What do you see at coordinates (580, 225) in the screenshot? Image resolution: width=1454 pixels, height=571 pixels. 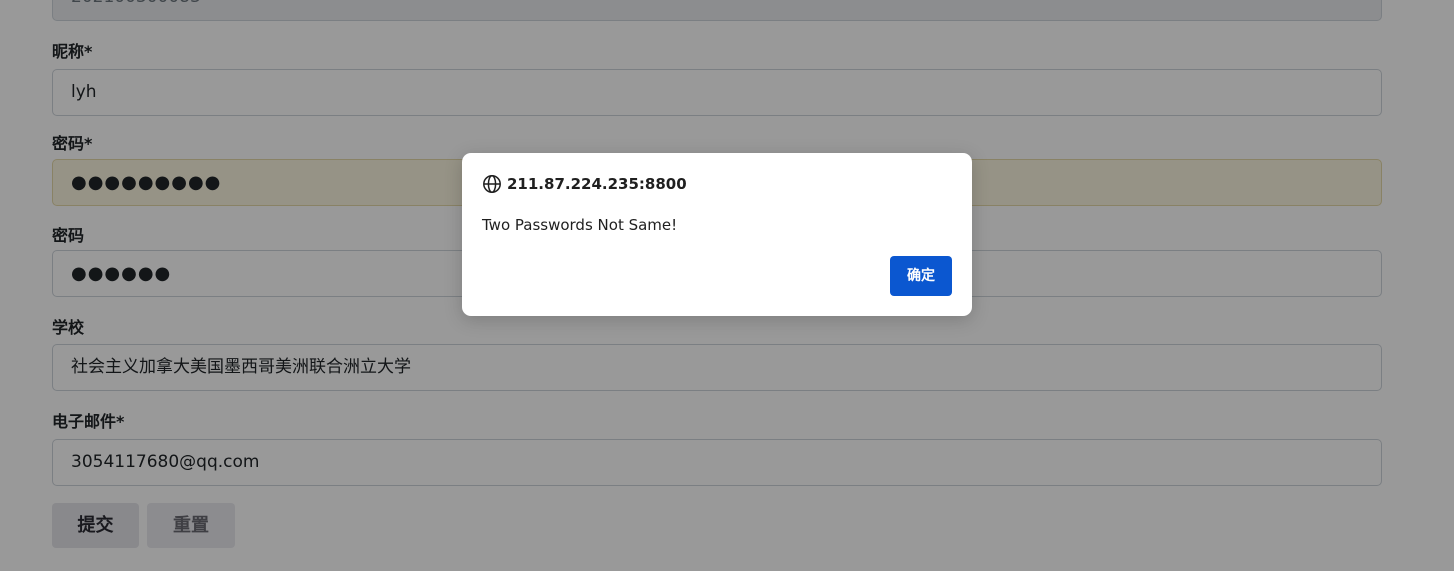 I see `dialog-message: Two Passwords Not Same!` at bounding box center [580, 225].